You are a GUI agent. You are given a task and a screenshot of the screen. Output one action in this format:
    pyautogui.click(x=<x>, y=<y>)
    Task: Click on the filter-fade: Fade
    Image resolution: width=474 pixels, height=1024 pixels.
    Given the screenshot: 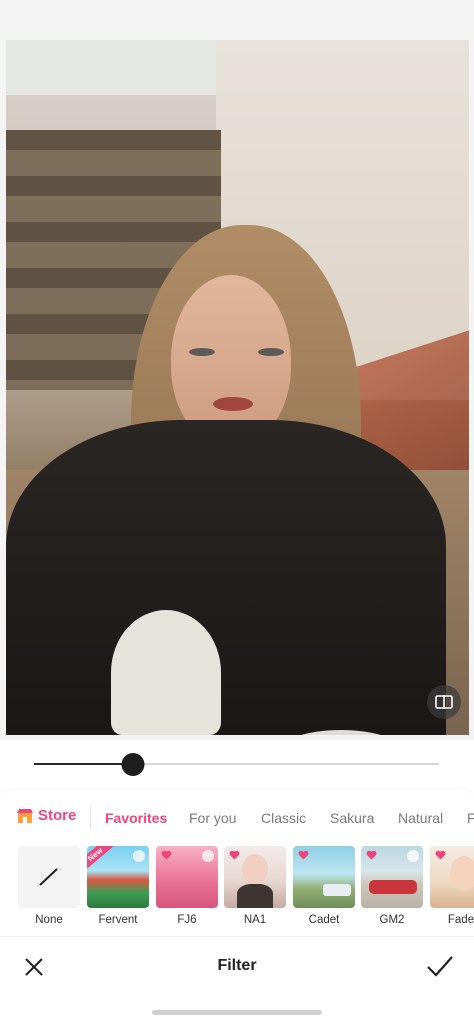 What is the action you would take?
    pyautogui.click(x=452, y=886)
    